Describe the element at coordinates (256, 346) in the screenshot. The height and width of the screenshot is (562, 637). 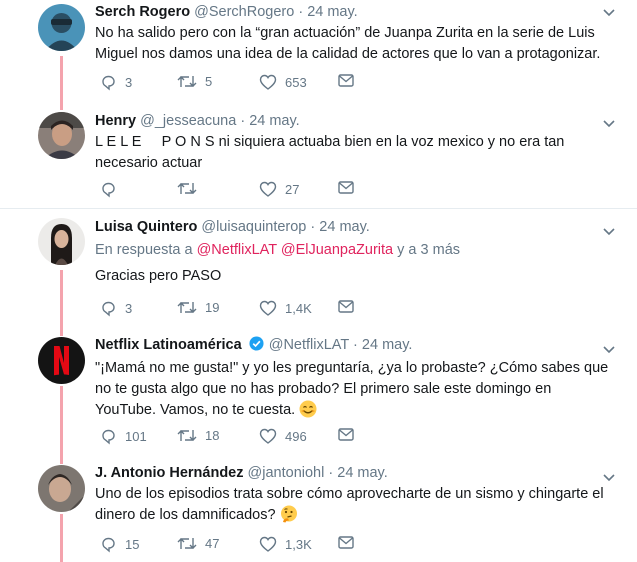
I see `verified-icon` at that location.